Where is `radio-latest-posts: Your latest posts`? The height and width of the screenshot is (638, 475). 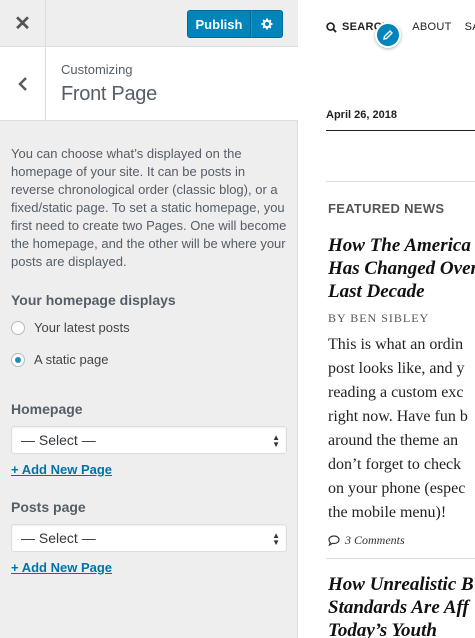
radio-latest-posts: Your latest posts is located at coordinates (70, 327).